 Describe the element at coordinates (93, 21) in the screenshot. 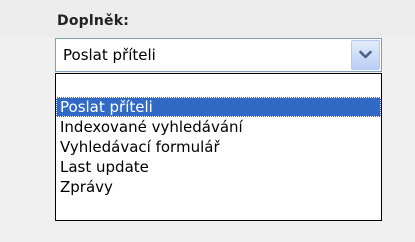

I see `addon-field-label: Doplněk:` at that location.